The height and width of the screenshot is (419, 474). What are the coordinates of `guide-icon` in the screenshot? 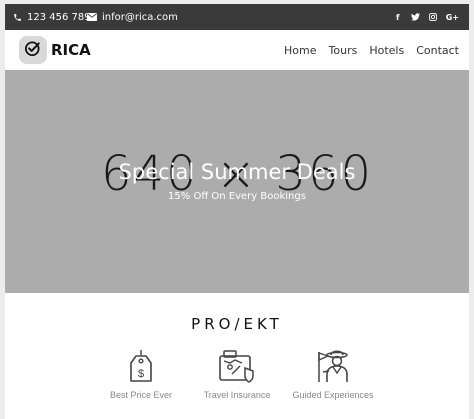 It's located at (333, 364).